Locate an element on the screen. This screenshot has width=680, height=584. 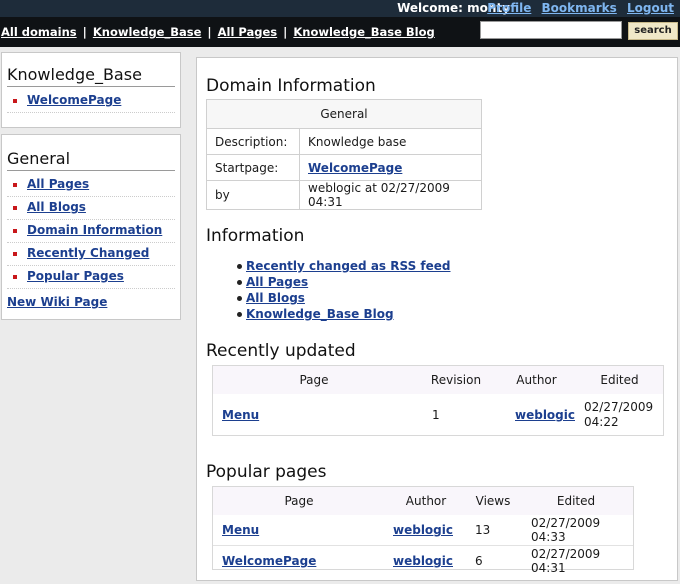
table-row: Startpage: WelcomePage is located at coordinates (344, 167).